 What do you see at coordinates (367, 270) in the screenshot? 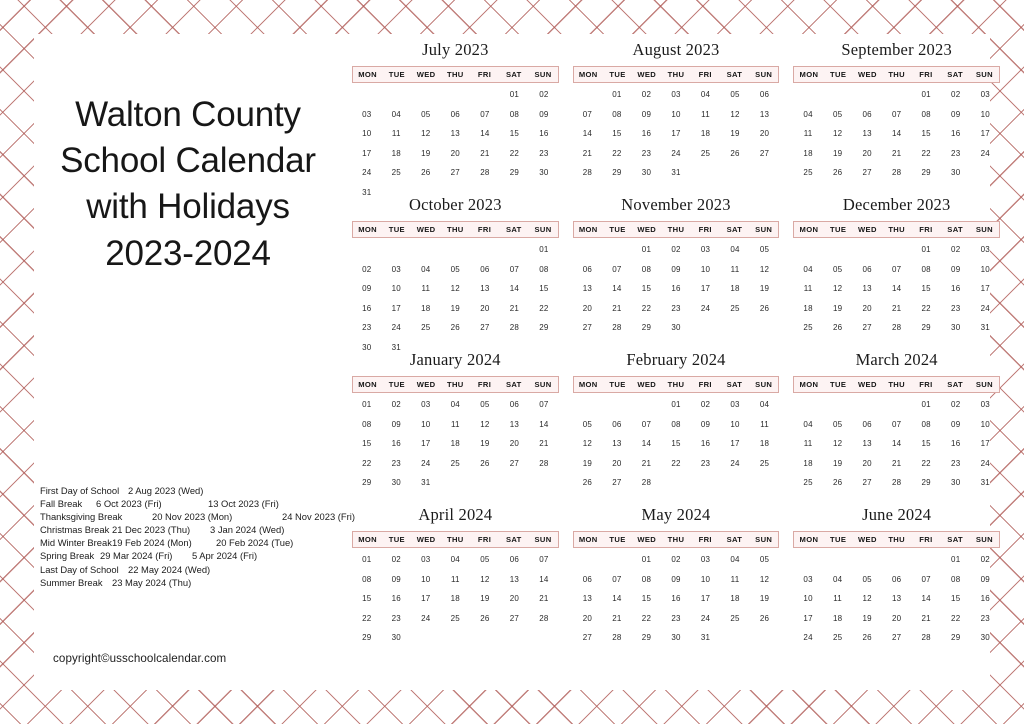
I see `day-cell: 02` at bounding box center [367, 270].